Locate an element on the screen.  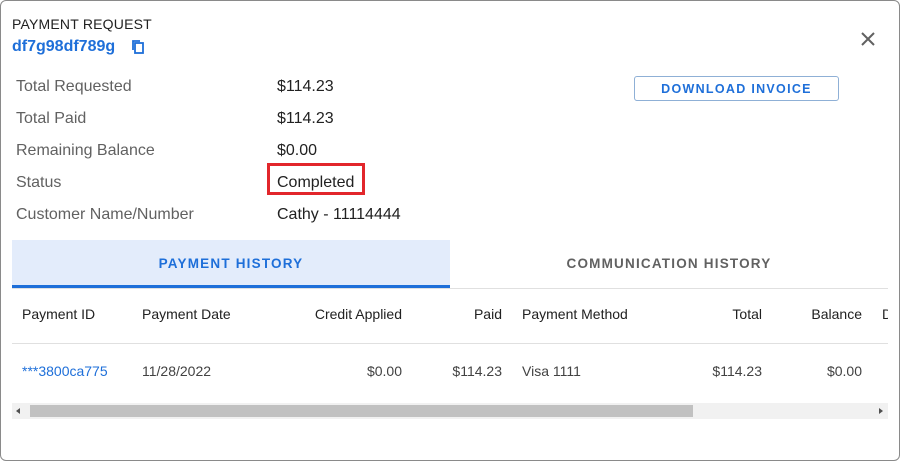
payment-date-cell: 11/28/2022 is located at coordinates (177, 371).